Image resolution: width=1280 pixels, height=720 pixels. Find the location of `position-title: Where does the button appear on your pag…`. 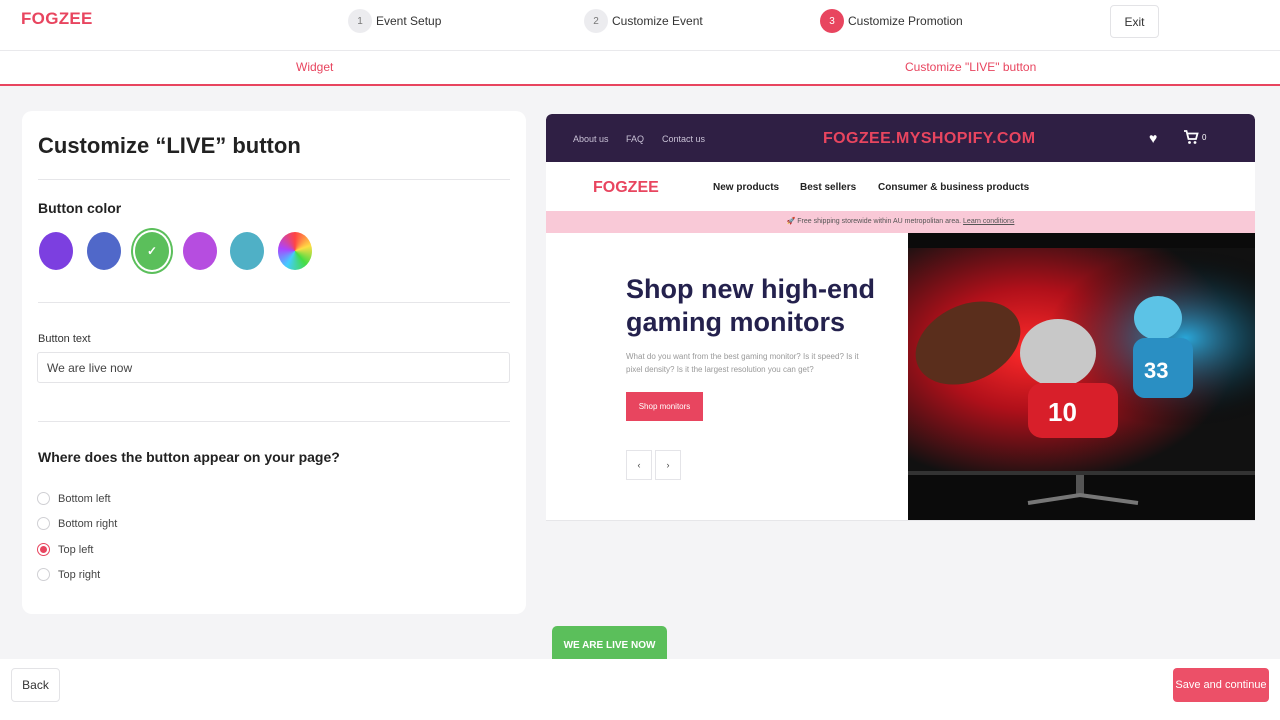

position-title: Where does the button appear on your pag… is located at coordinates (189, 457).